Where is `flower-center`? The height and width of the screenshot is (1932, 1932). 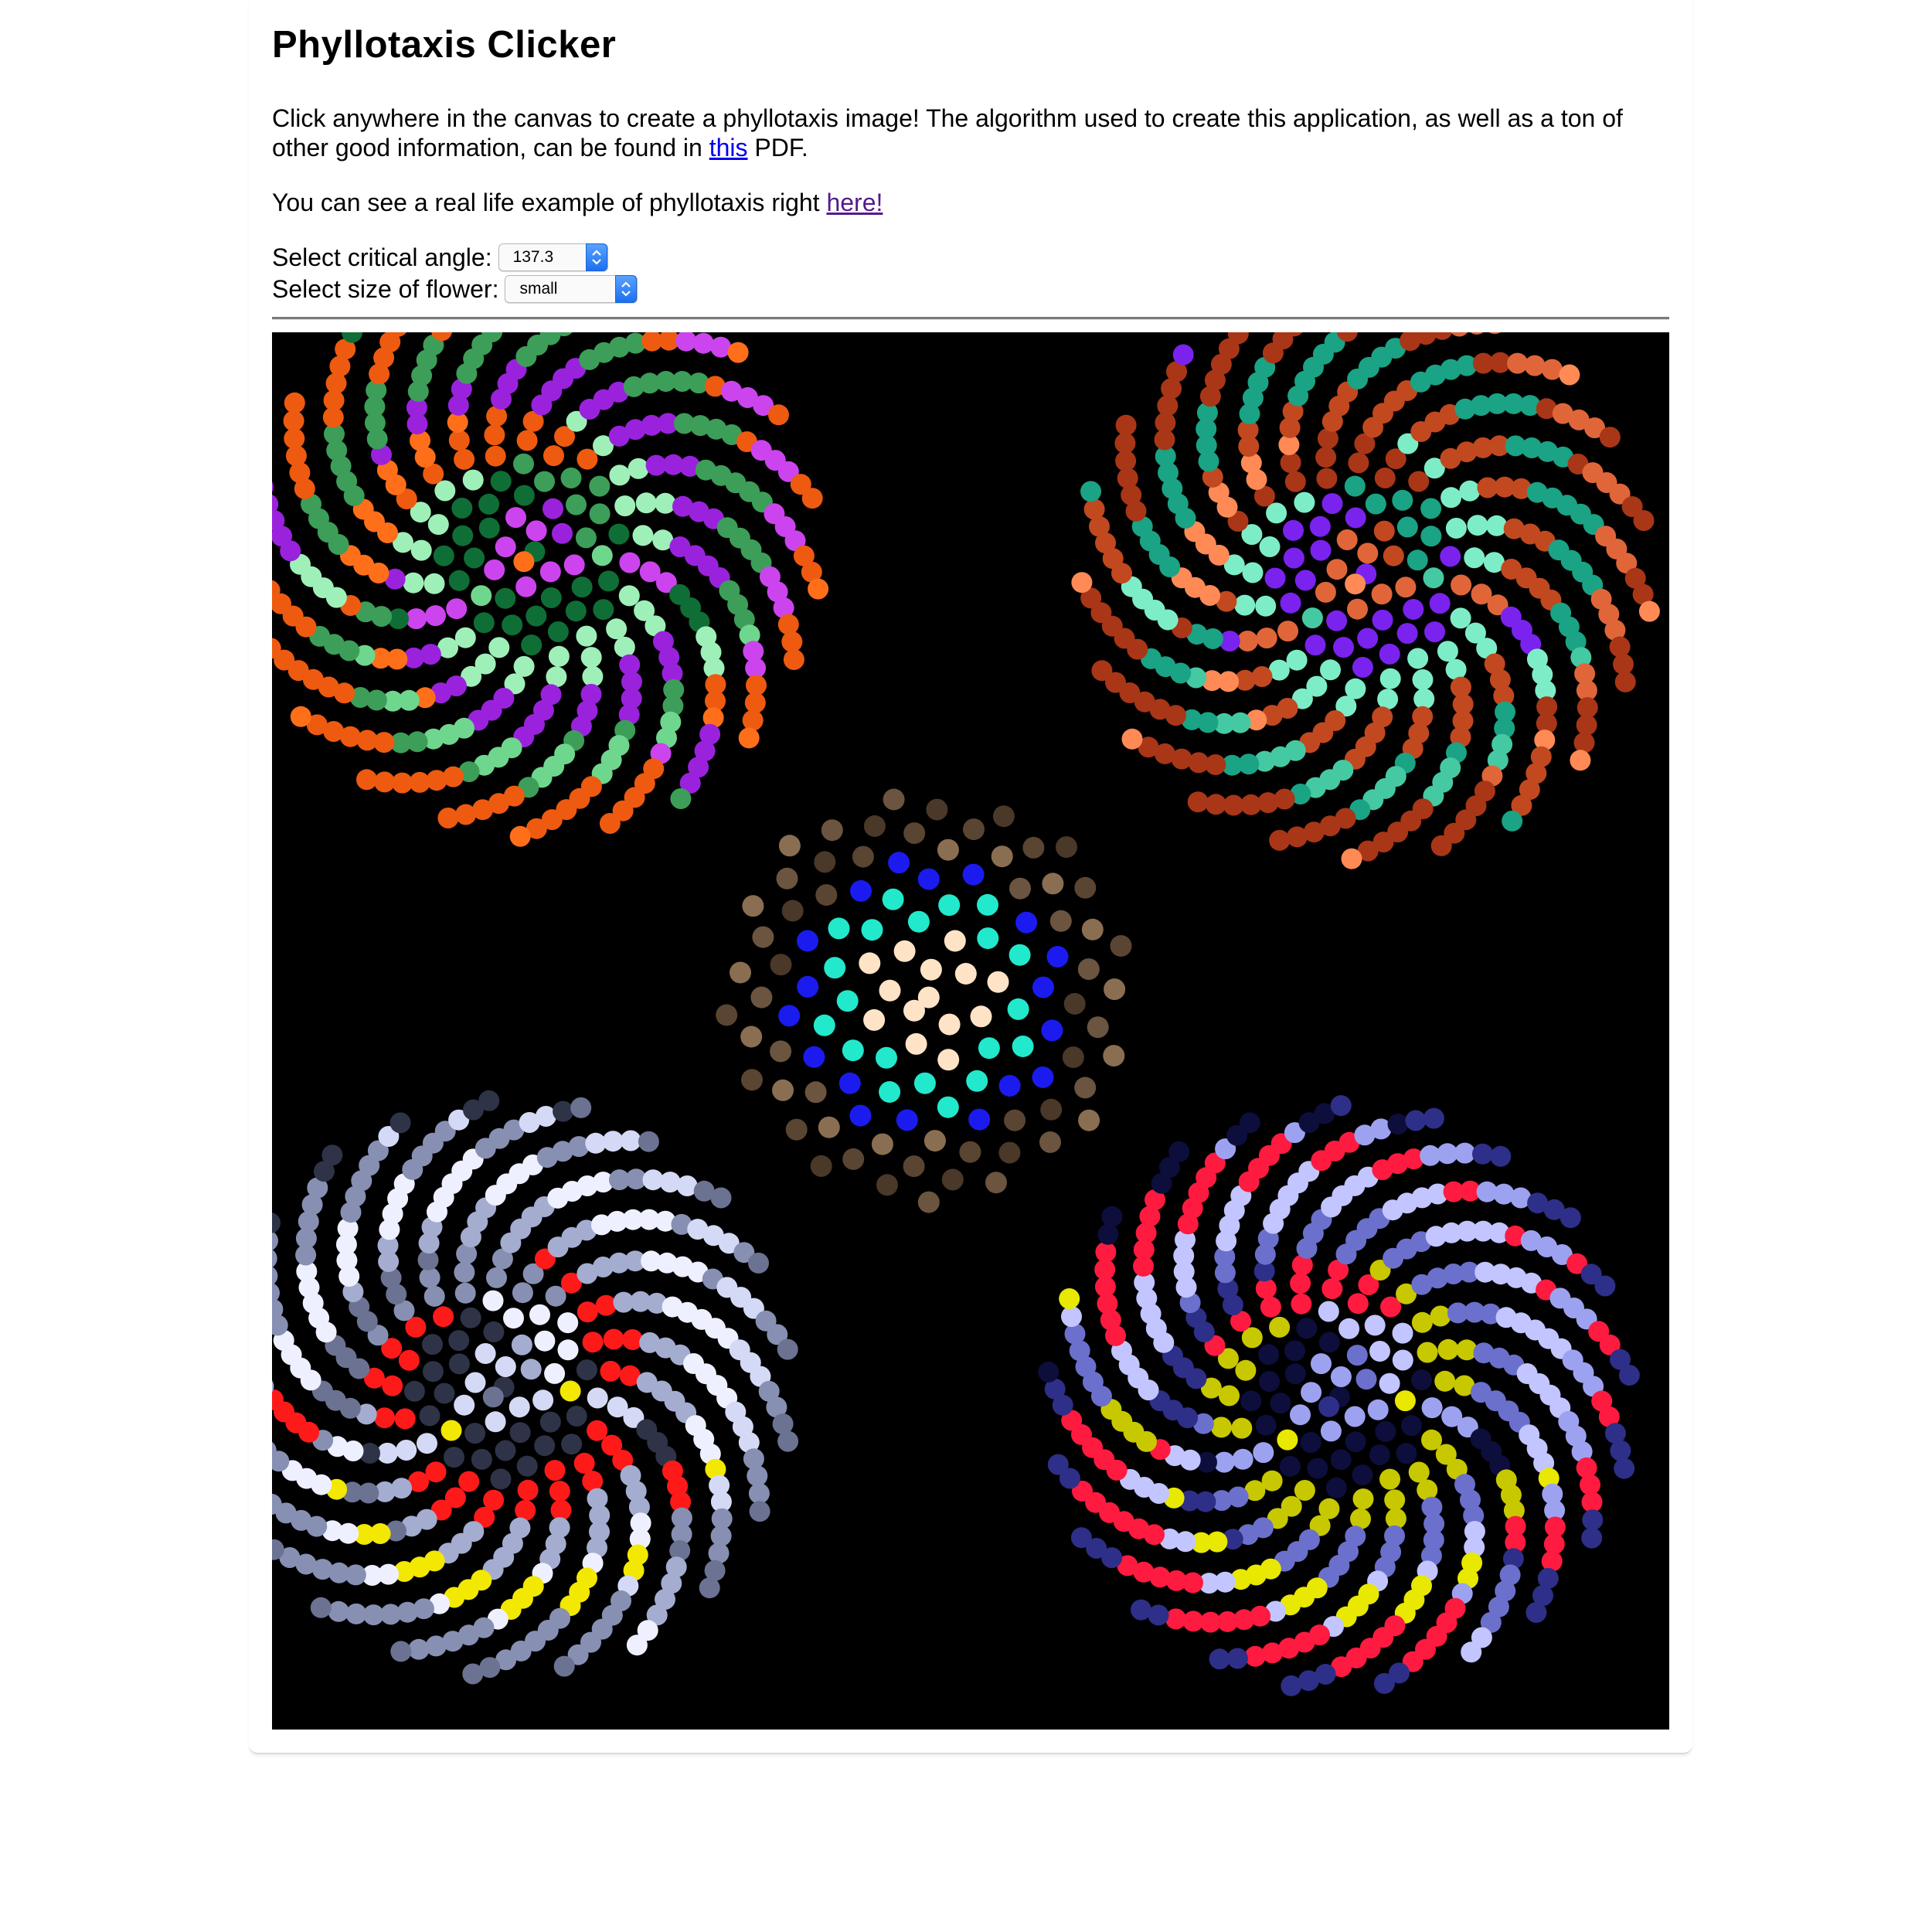 flower-center is located at coordinates (924, 1000).